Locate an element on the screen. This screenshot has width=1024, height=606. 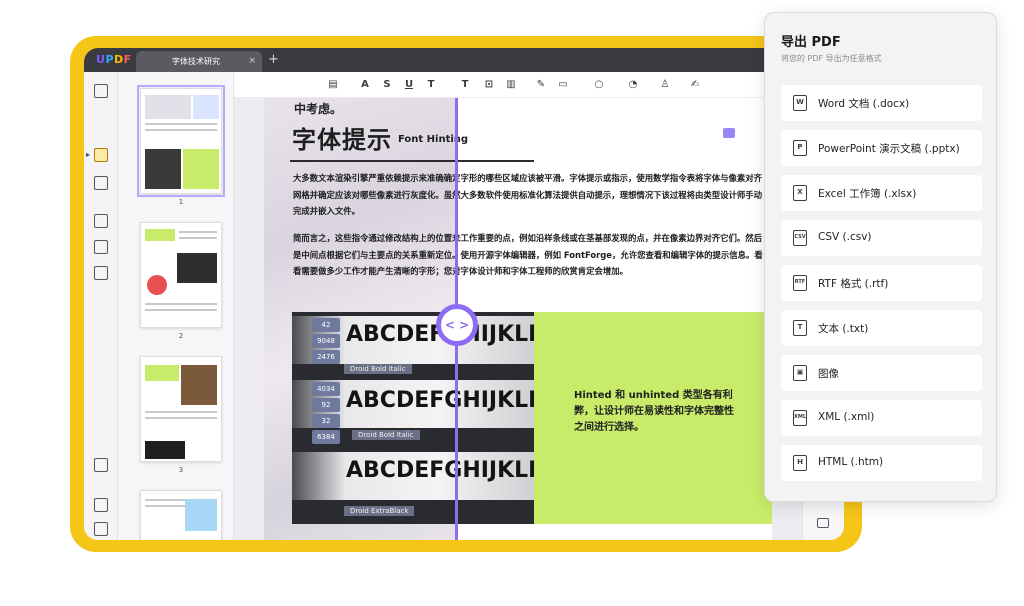
signature-tool-icon: ✍ is located at coordinates (695, 85).